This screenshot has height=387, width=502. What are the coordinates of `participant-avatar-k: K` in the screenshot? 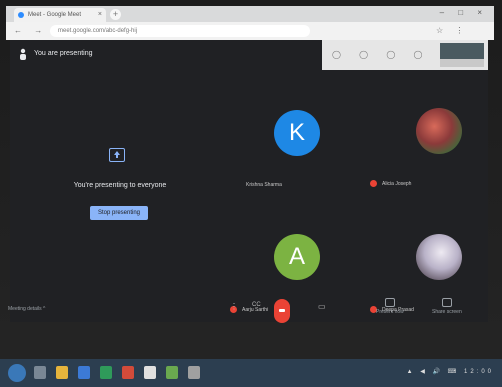 It's located at (297, 133).